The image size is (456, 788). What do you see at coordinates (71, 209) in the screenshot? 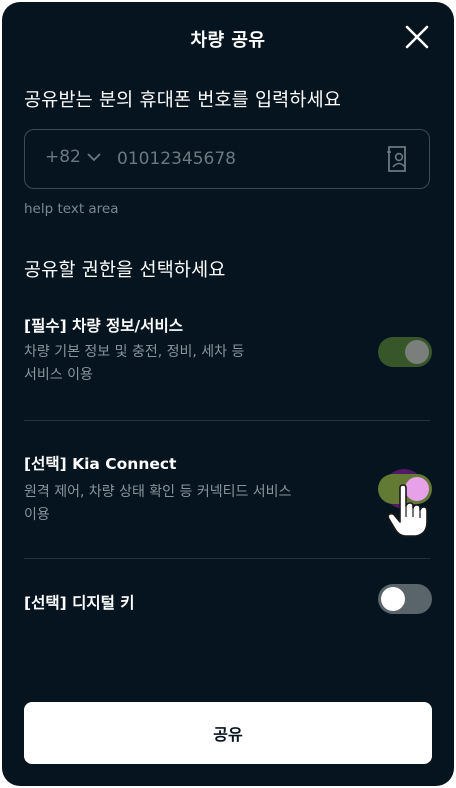
I see `help-text: help text area` at bounding box center [71, 209].